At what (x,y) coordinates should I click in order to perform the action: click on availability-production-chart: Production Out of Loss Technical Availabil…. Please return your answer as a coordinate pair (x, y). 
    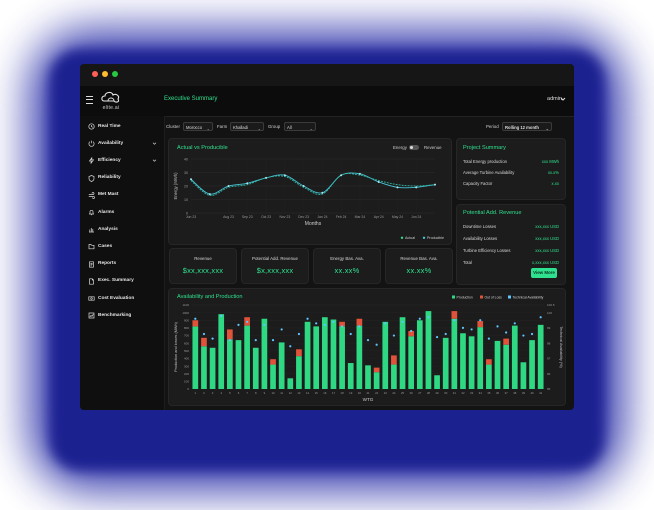
    Looking at the image, I should click on (368, 348).